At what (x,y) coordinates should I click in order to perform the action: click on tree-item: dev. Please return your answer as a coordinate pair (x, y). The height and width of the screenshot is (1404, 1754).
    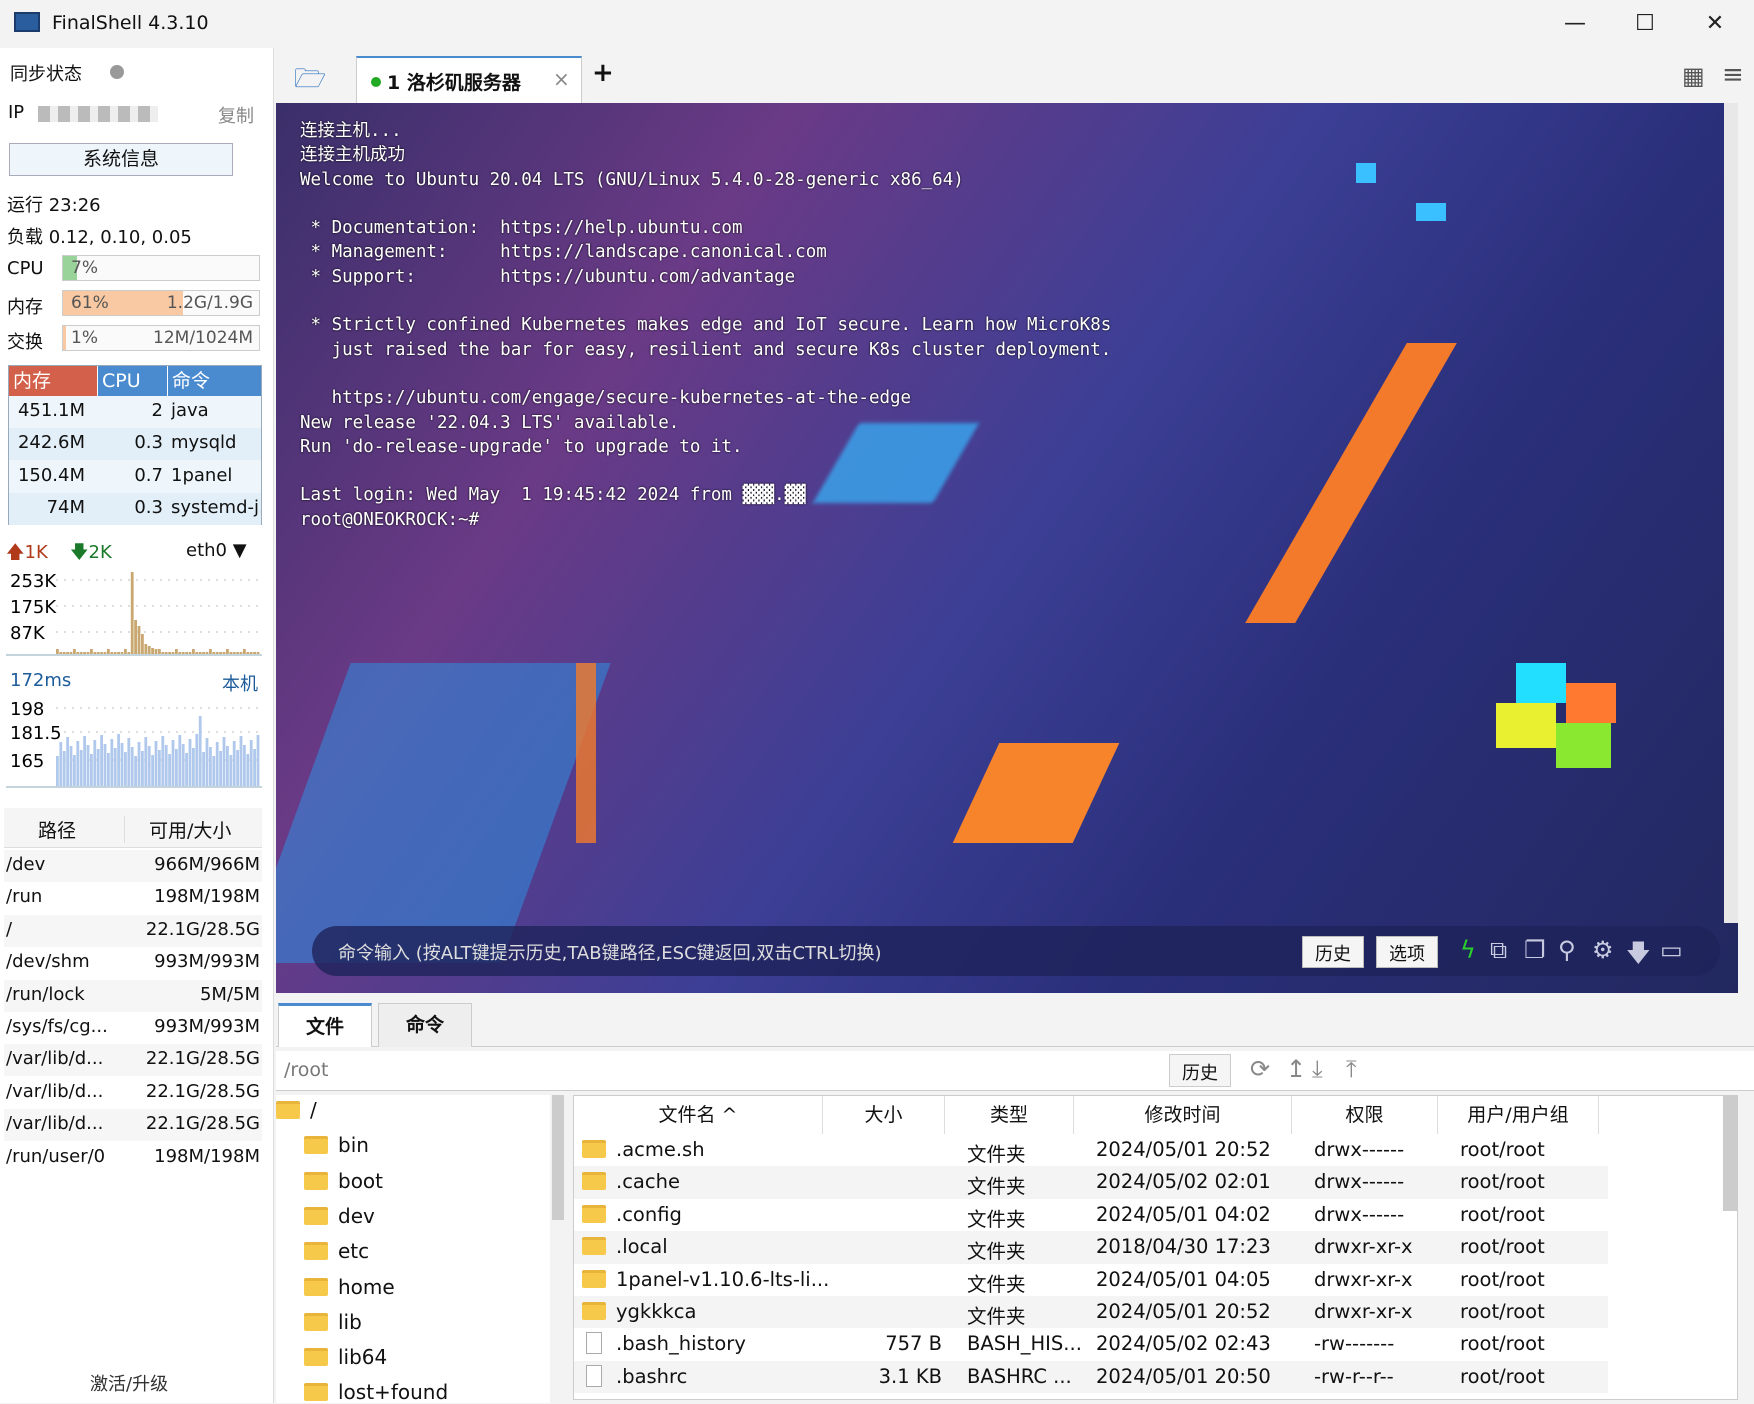
    Looking at the image, I should click on (339, 1216).